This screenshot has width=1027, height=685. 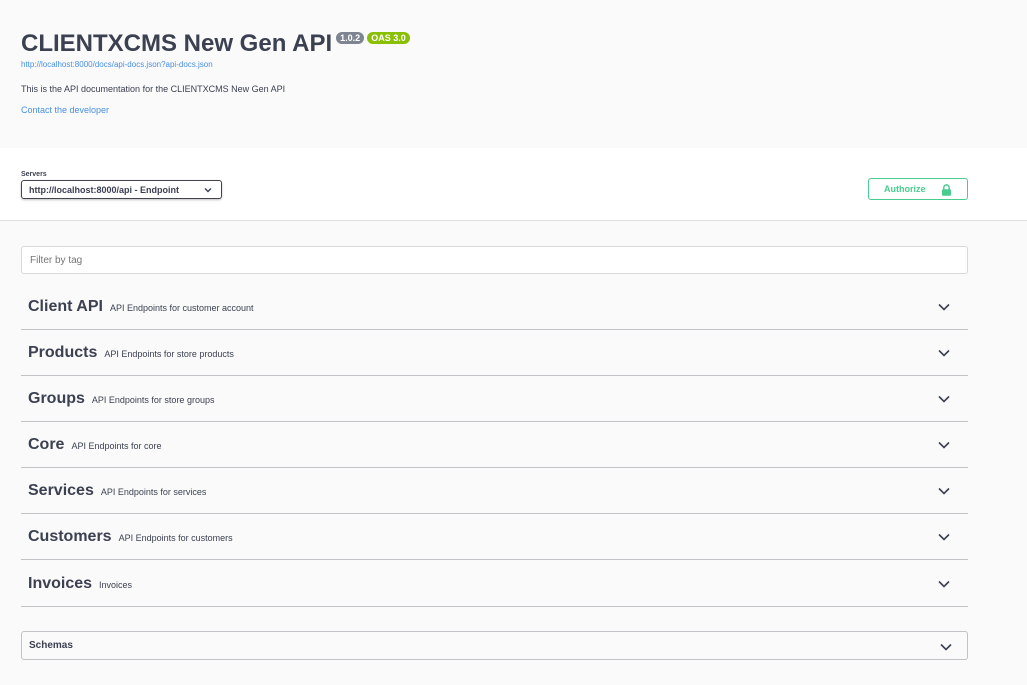 What do you see at coordinates (61, 490) in the screenshot?
I see `tag-name: Services` at bounding box center [61, 490].